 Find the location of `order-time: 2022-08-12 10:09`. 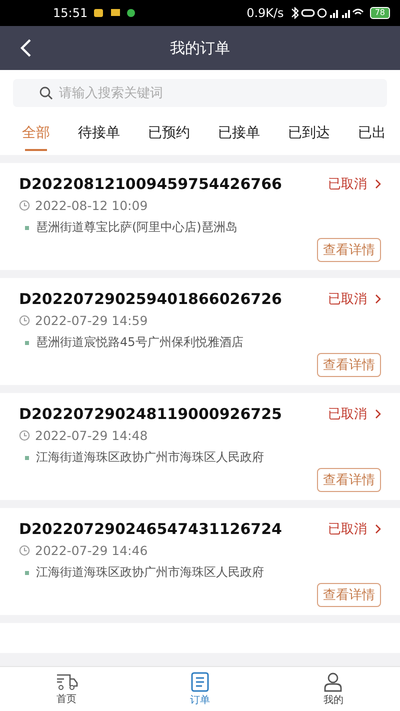

order-time: 2022-08-12 10:09 is located at coordinates (91, 205).